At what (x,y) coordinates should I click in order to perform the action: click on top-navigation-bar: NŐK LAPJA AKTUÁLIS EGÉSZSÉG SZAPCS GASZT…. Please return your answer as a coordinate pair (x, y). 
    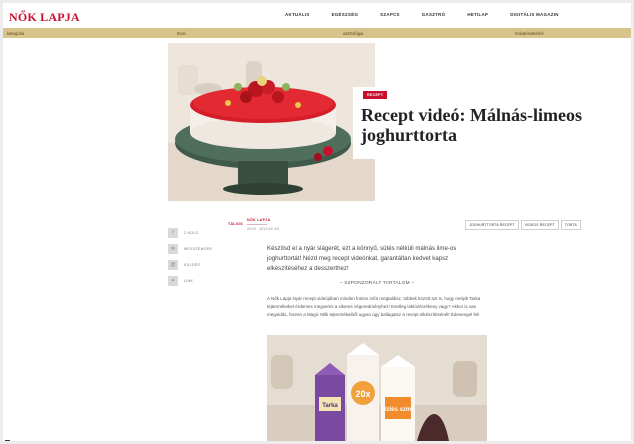
    Looking at the image, I should click on (317, 15).